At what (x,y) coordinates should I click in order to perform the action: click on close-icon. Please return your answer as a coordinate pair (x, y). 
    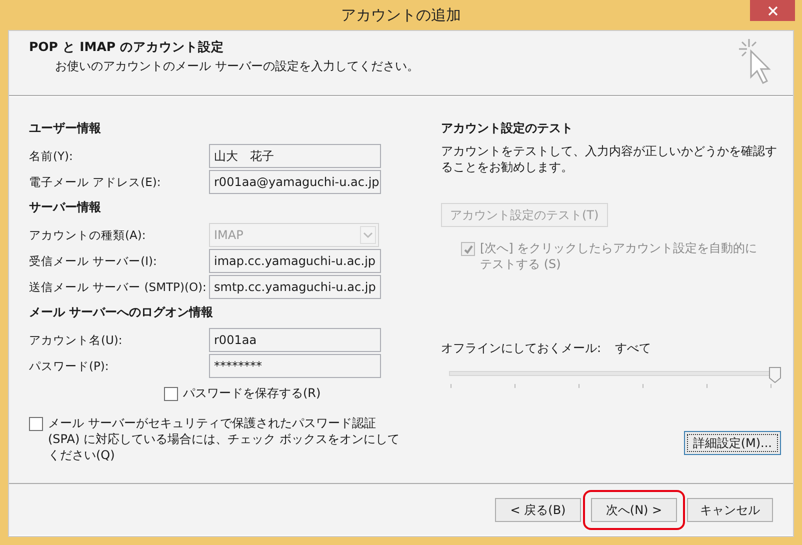
    Looking at the image, I should click on (773, 11).